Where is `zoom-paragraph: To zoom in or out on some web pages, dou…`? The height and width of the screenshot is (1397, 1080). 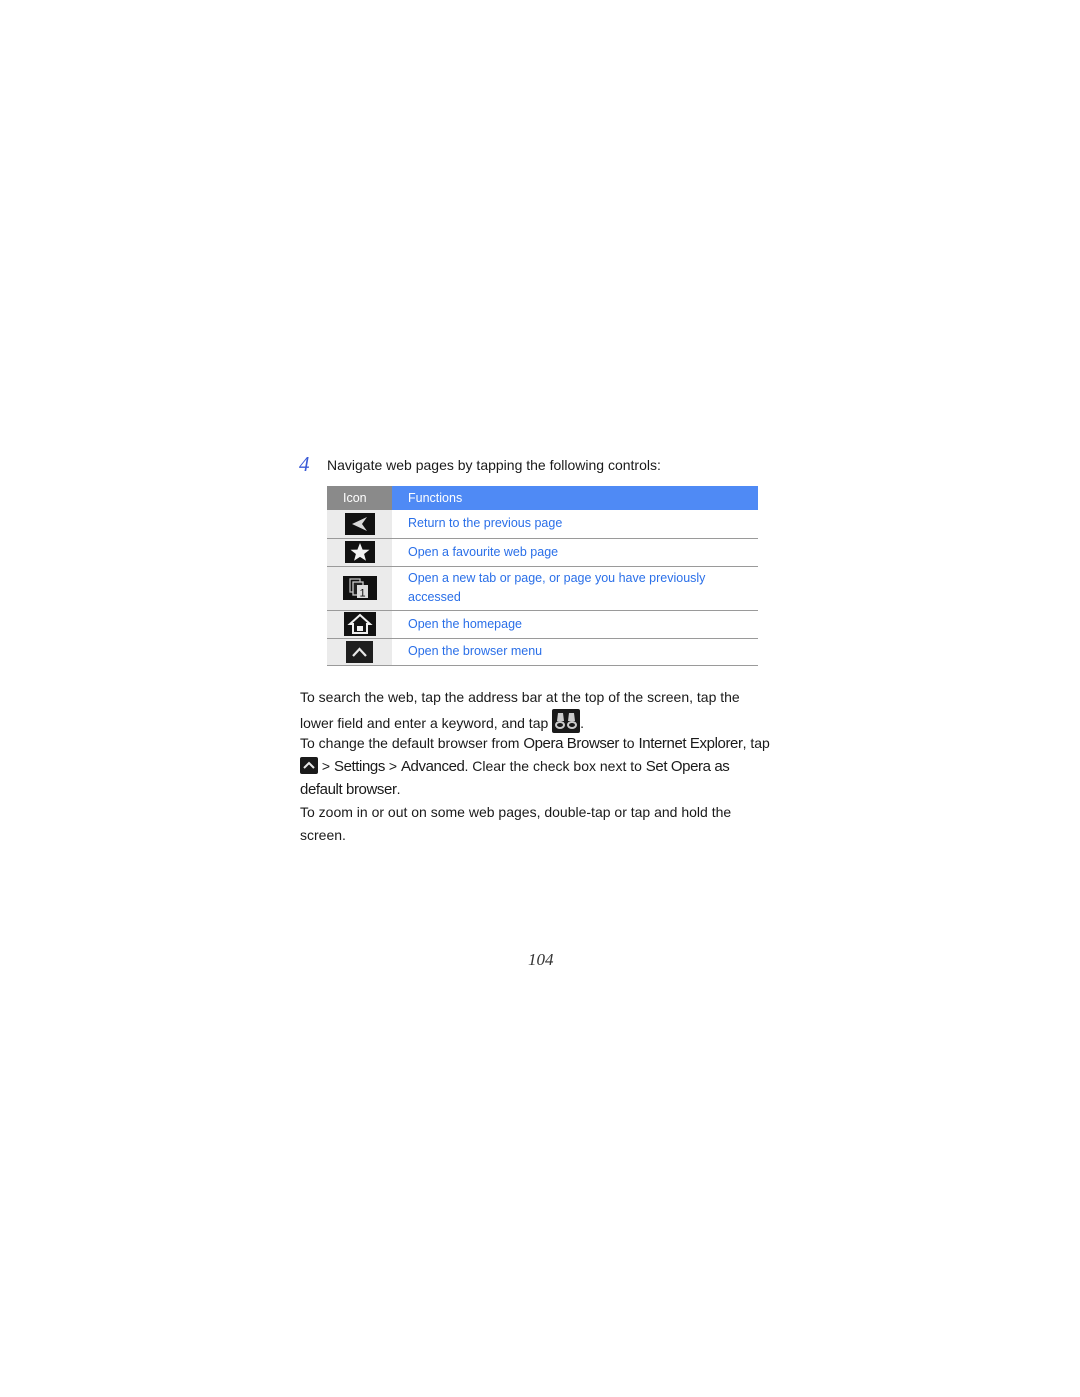 zoom-paragraph: To zoom in or out on some web pages, dou… is located at coordinates (516, 823).